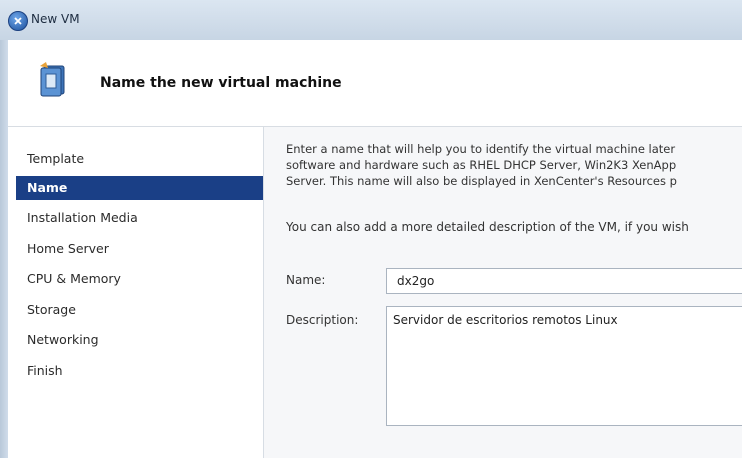 The width and height of the screenshot is (742, 458). I want to click on sidebar-item-finish: Finish, so click(143, 371).